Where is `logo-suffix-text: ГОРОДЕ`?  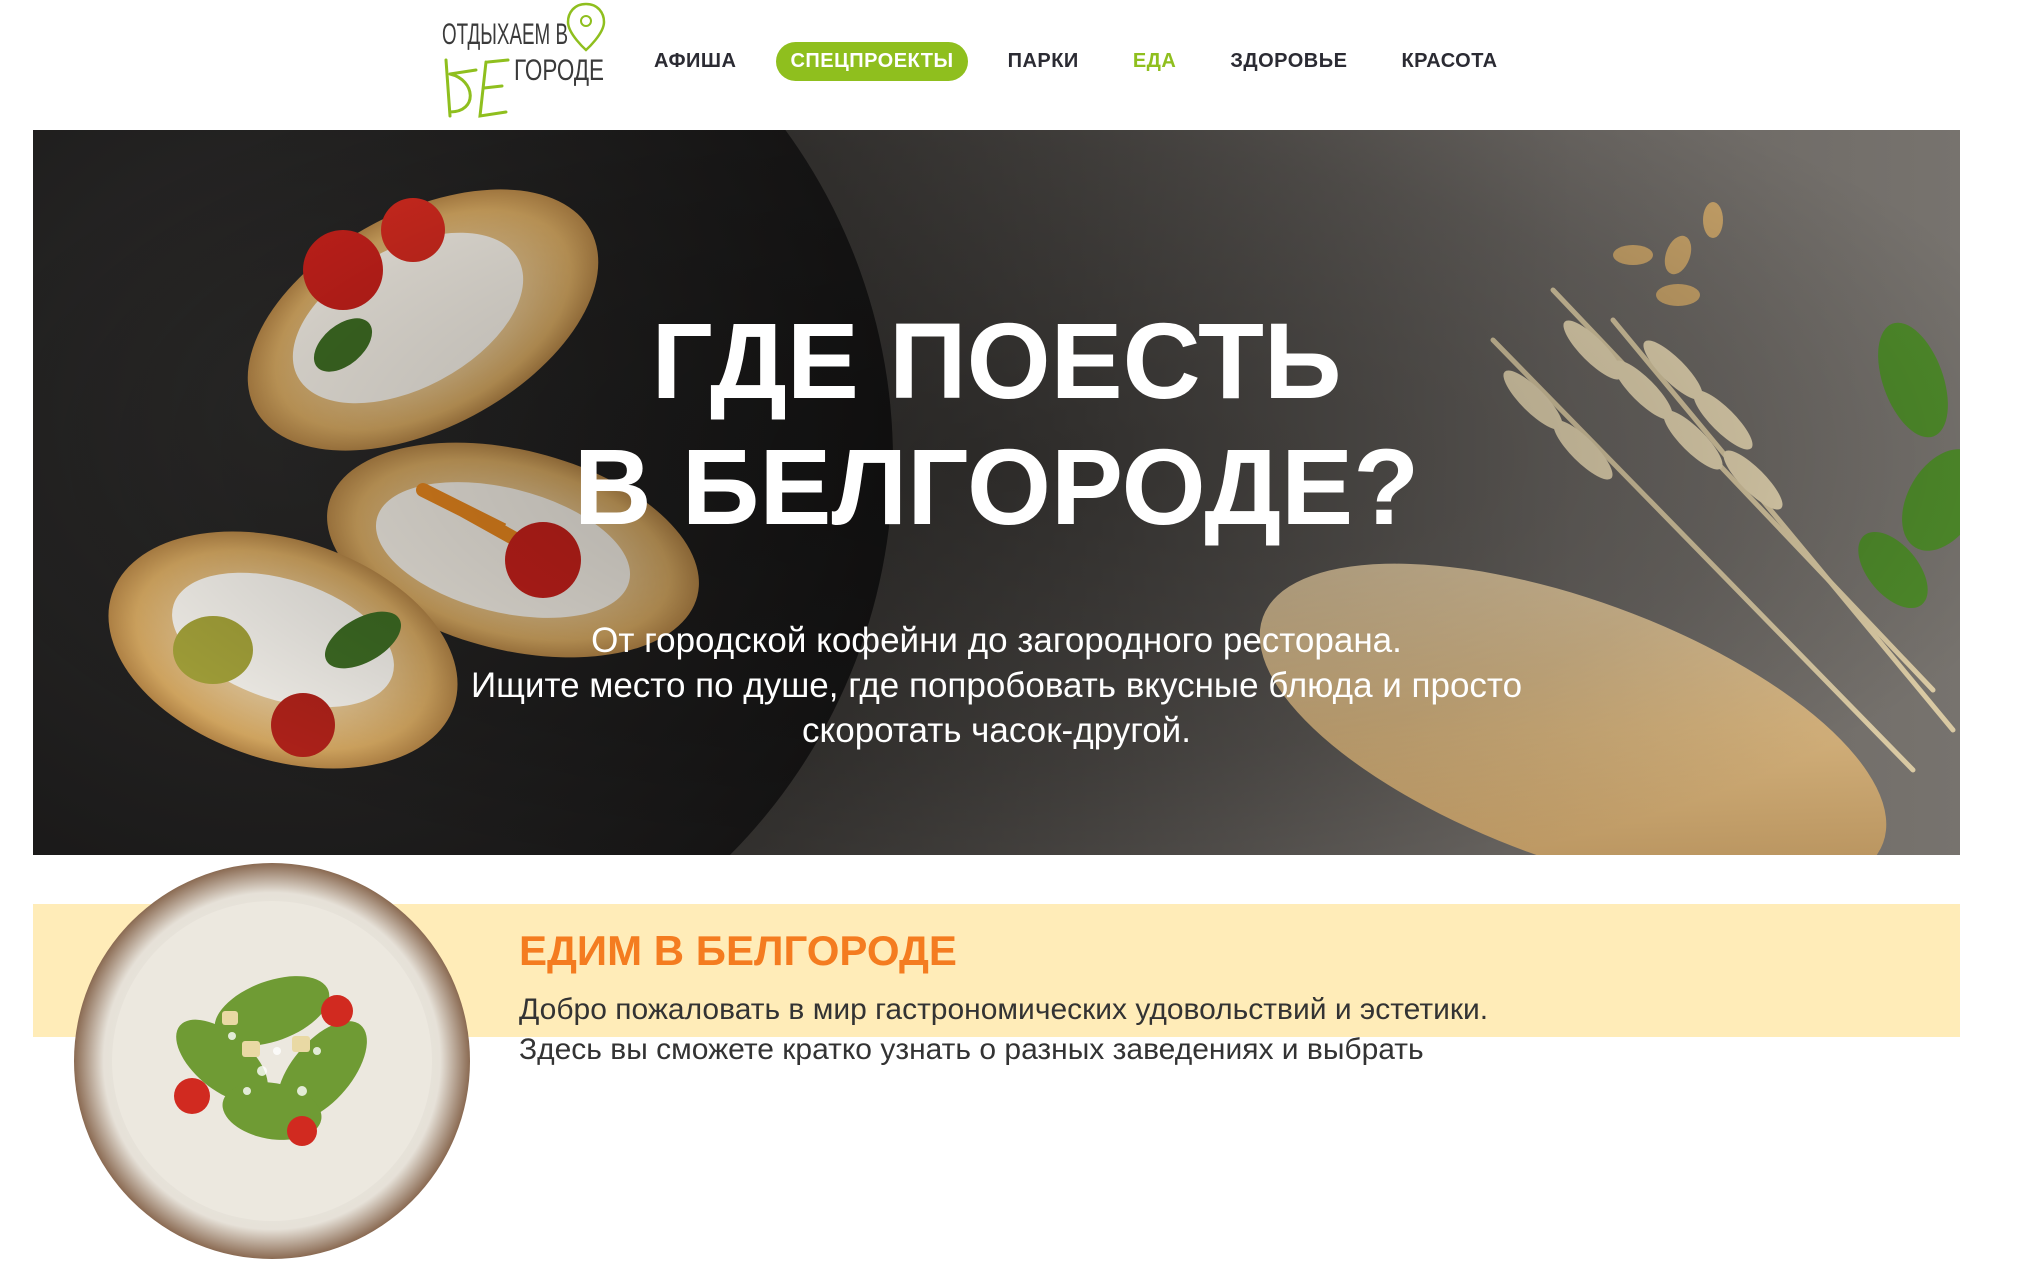
logo-suffix-text: ГОРОДЕ is located at coordinates (559, 70).